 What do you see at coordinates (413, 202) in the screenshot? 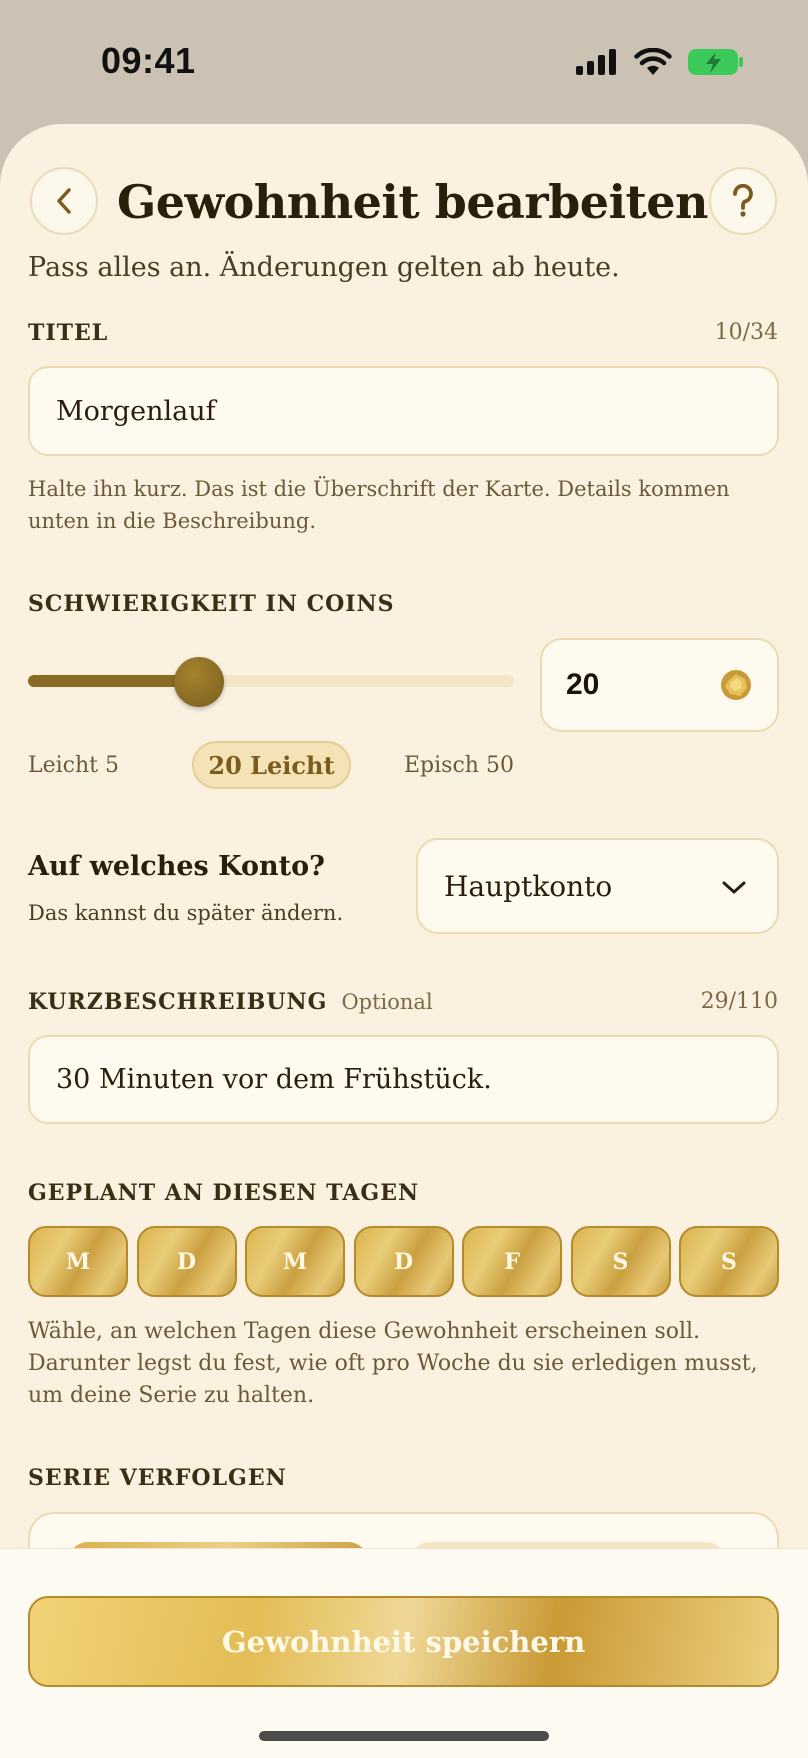
I see `page-title: Gewohnheit bearbeiten` at bounding box center [413, 202].